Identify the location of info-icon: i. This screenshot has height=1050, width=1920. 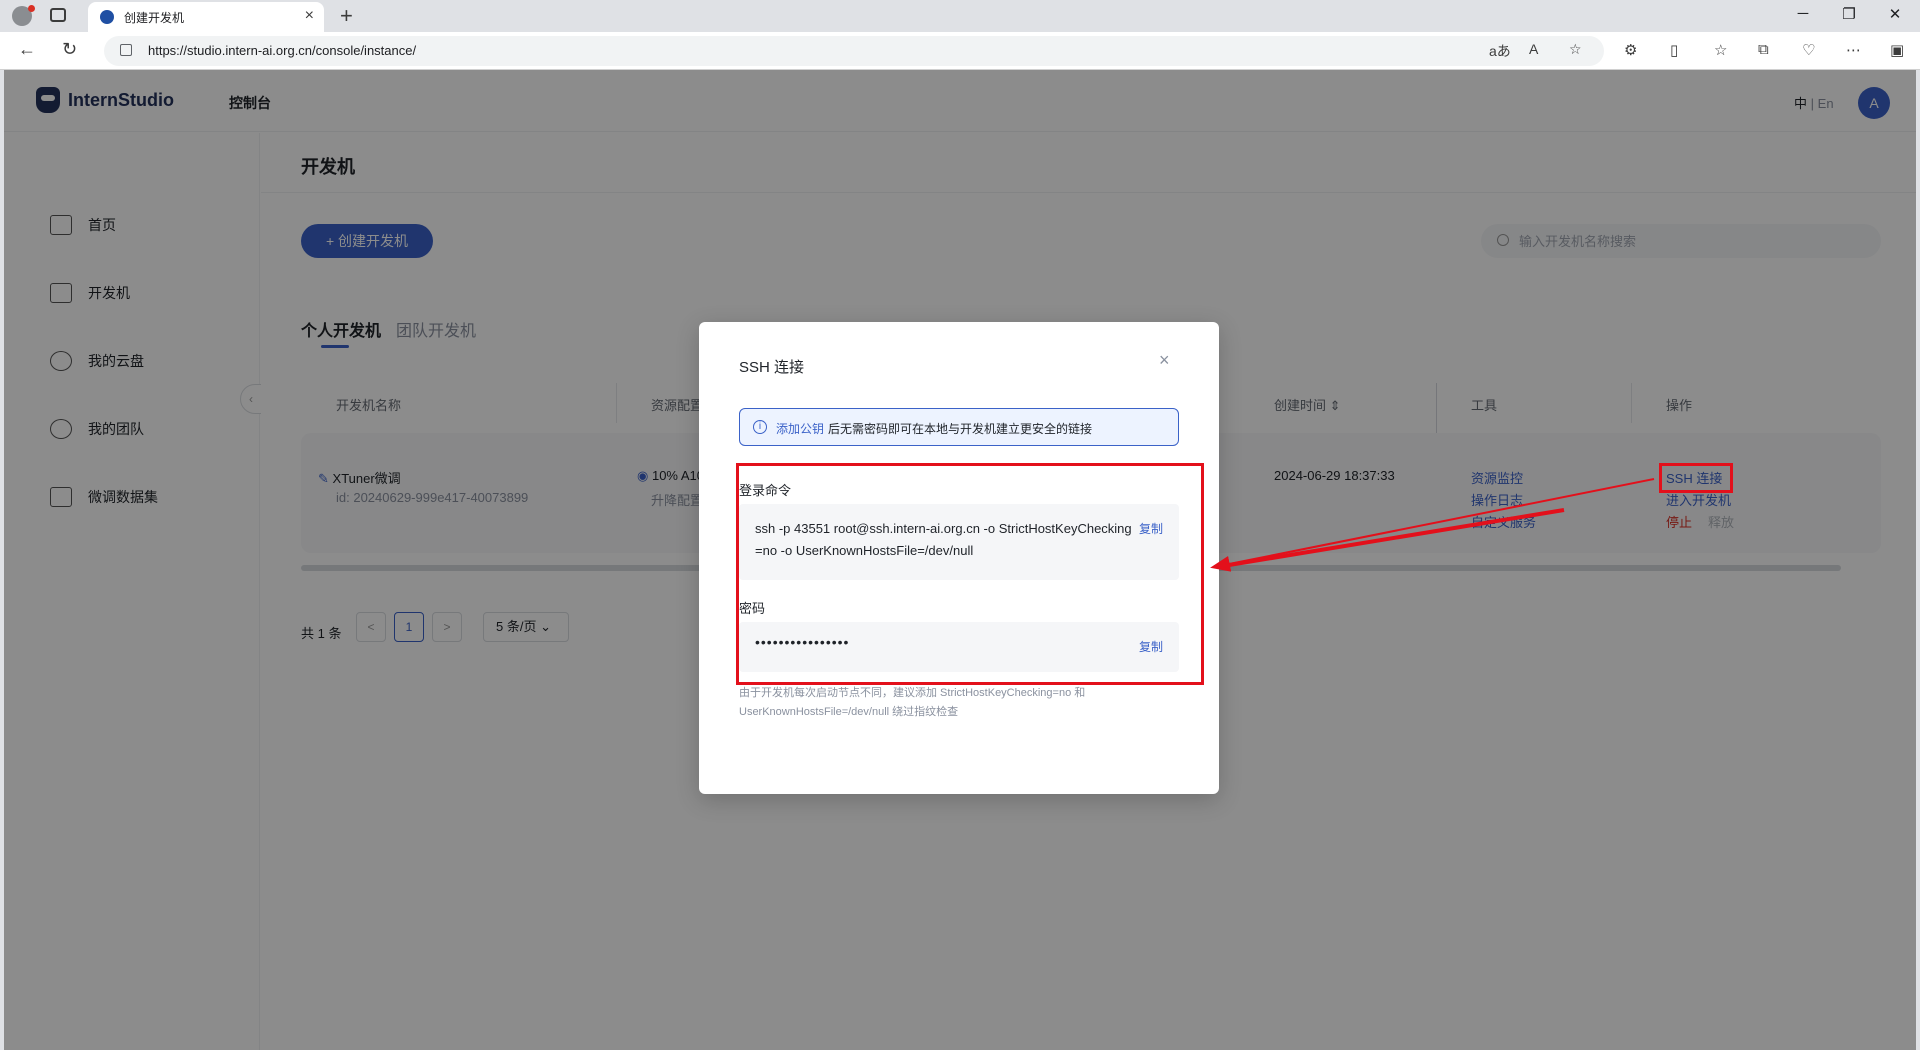
(760, 427).